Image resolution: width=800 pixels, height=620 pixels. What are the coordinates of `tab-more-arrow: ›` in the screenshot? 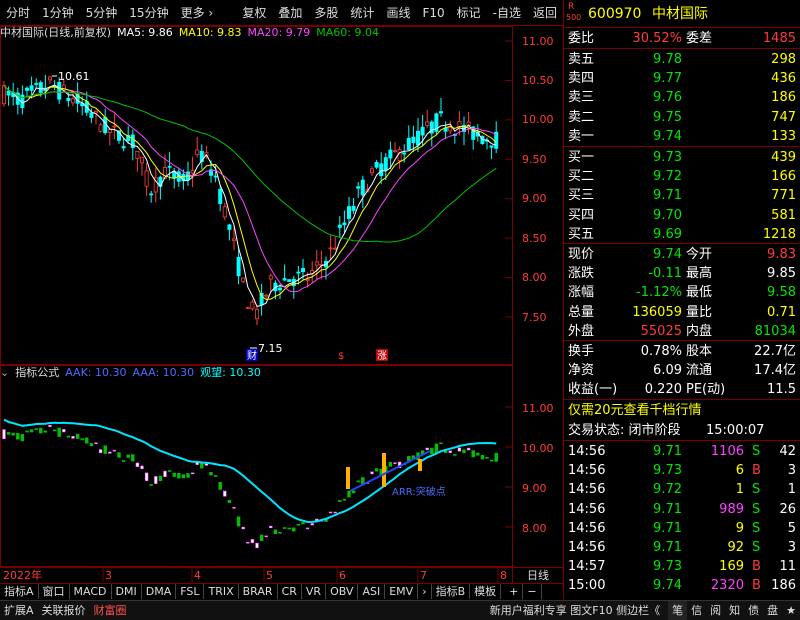 It's located at (425, 591).